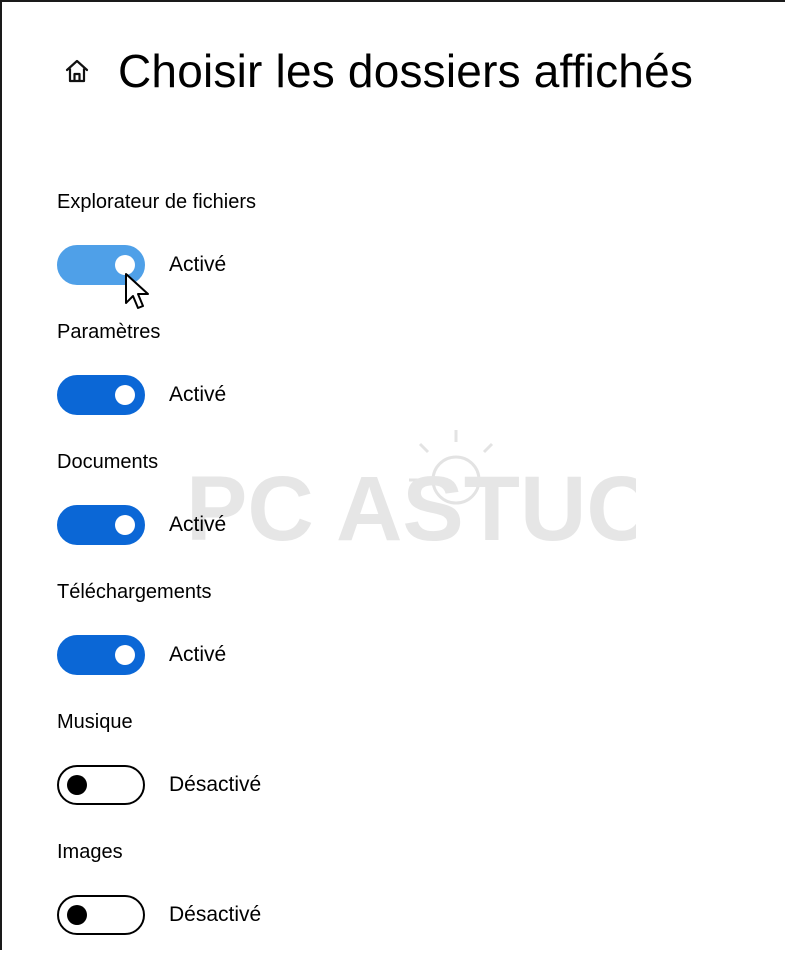 The height and width of the screenshot is (969, 786). What do you see at coordinates (90, 852) in the screenshot?
I see `setting-label: Images` at bounding box center [90, 852].